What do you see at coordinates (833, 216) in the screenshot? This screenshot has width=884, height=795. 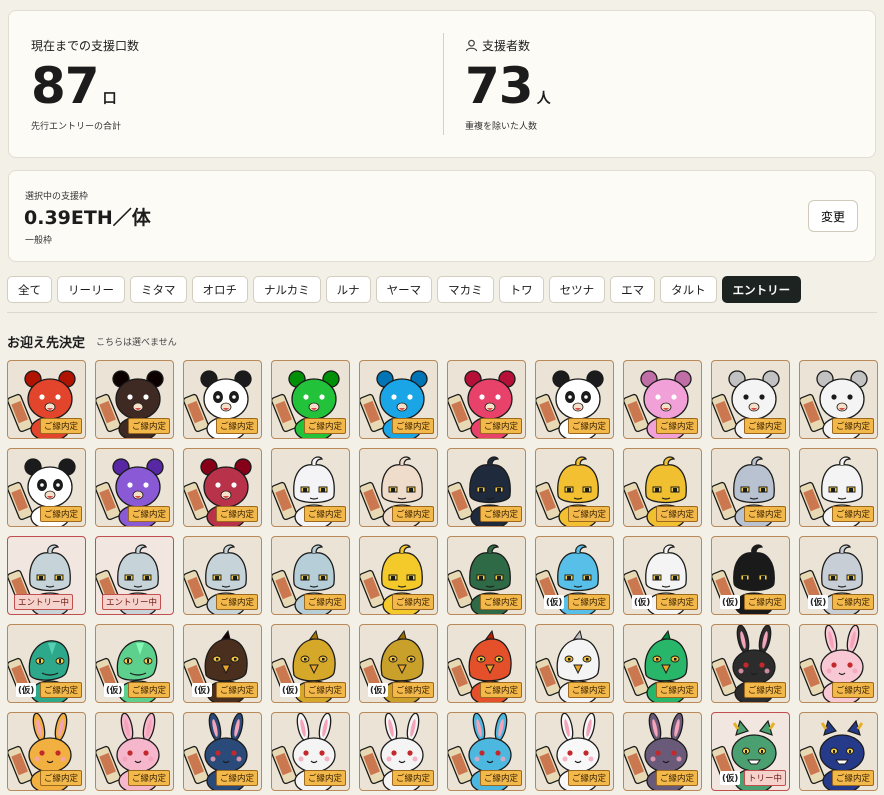 I see `change-button: 変更` at bounding box center [833, 216].